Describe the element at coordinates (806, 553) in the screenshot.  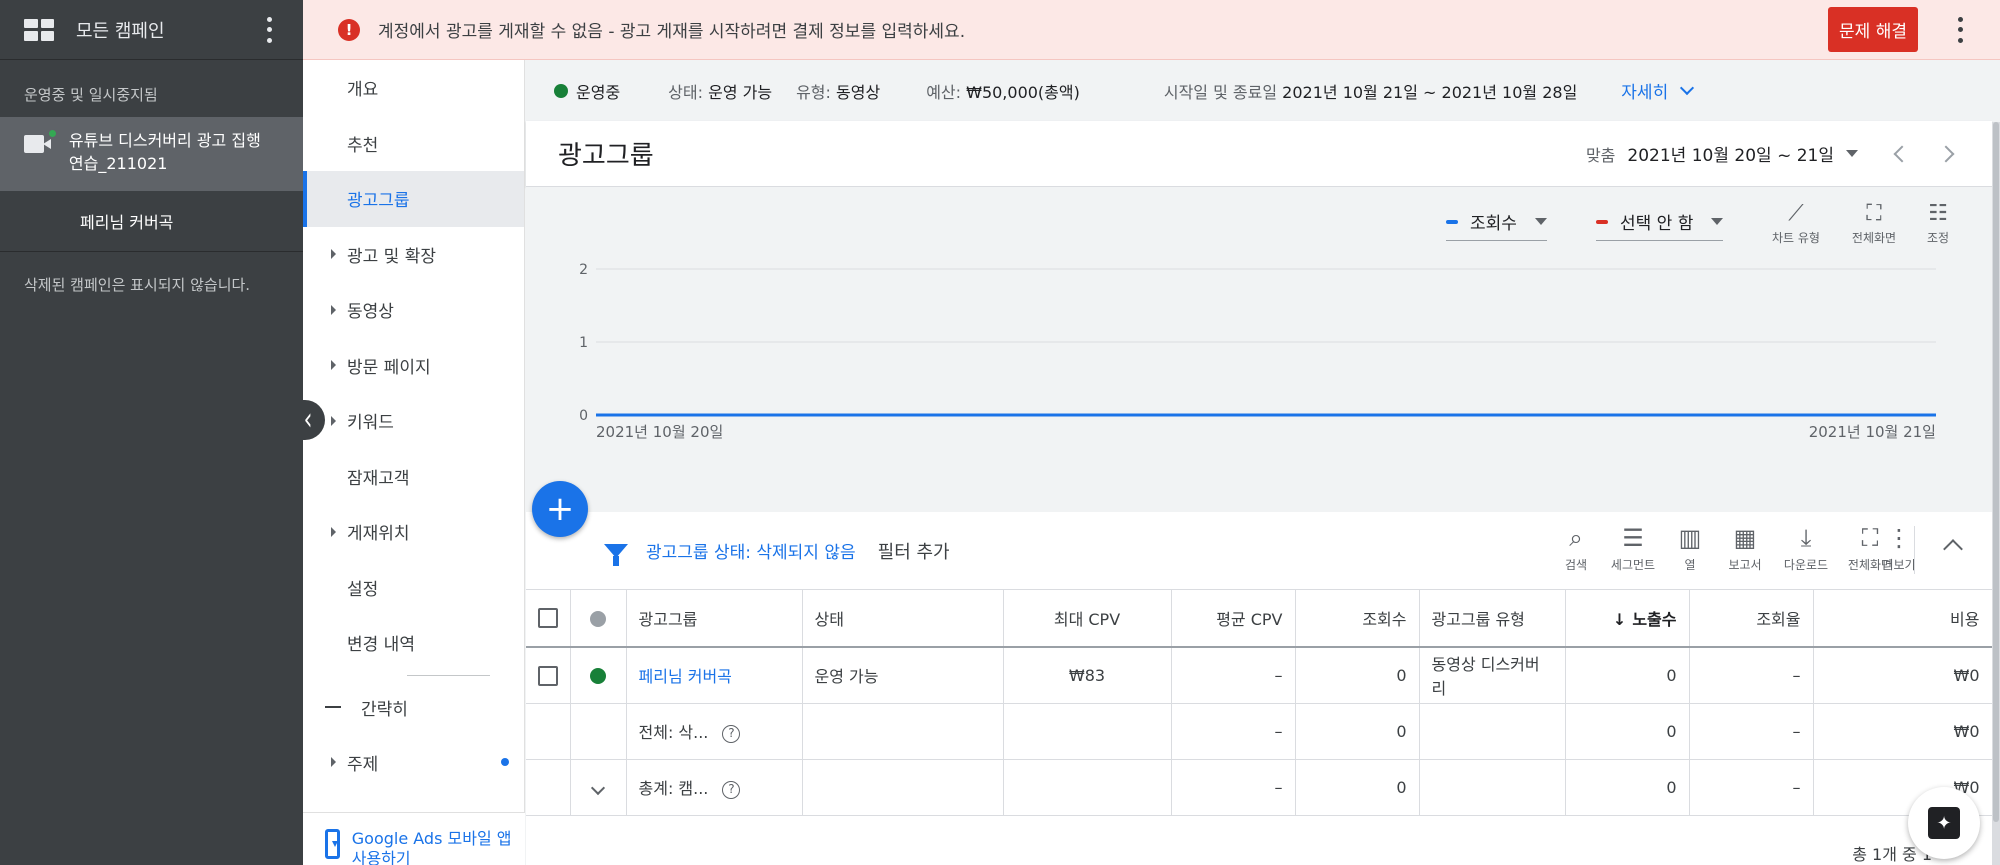
I see `filter-value: 삭제되지 않음` at that location.